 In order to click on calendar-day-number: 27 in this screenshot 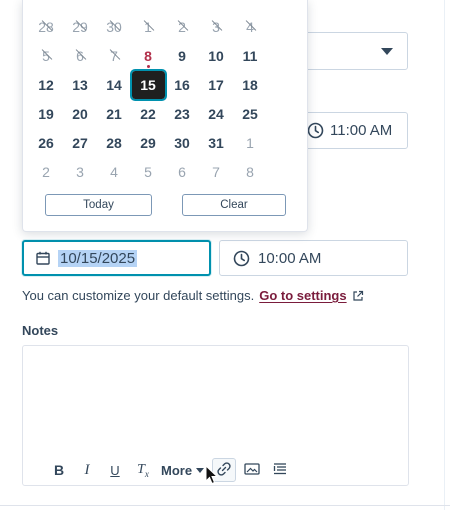, I will do `click(80, 142)`.